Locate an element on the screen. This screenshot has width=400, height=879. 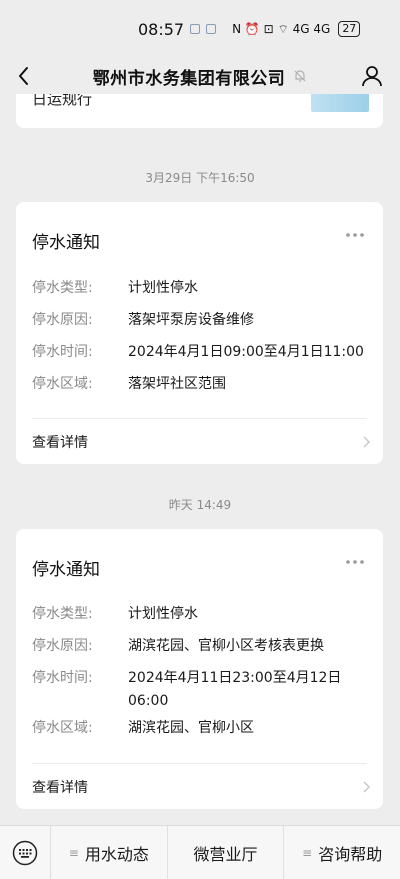
status-indicators: N ⏰ ⊡ ⌔ 4G 4G 27 is located at coordinates (296, 29).